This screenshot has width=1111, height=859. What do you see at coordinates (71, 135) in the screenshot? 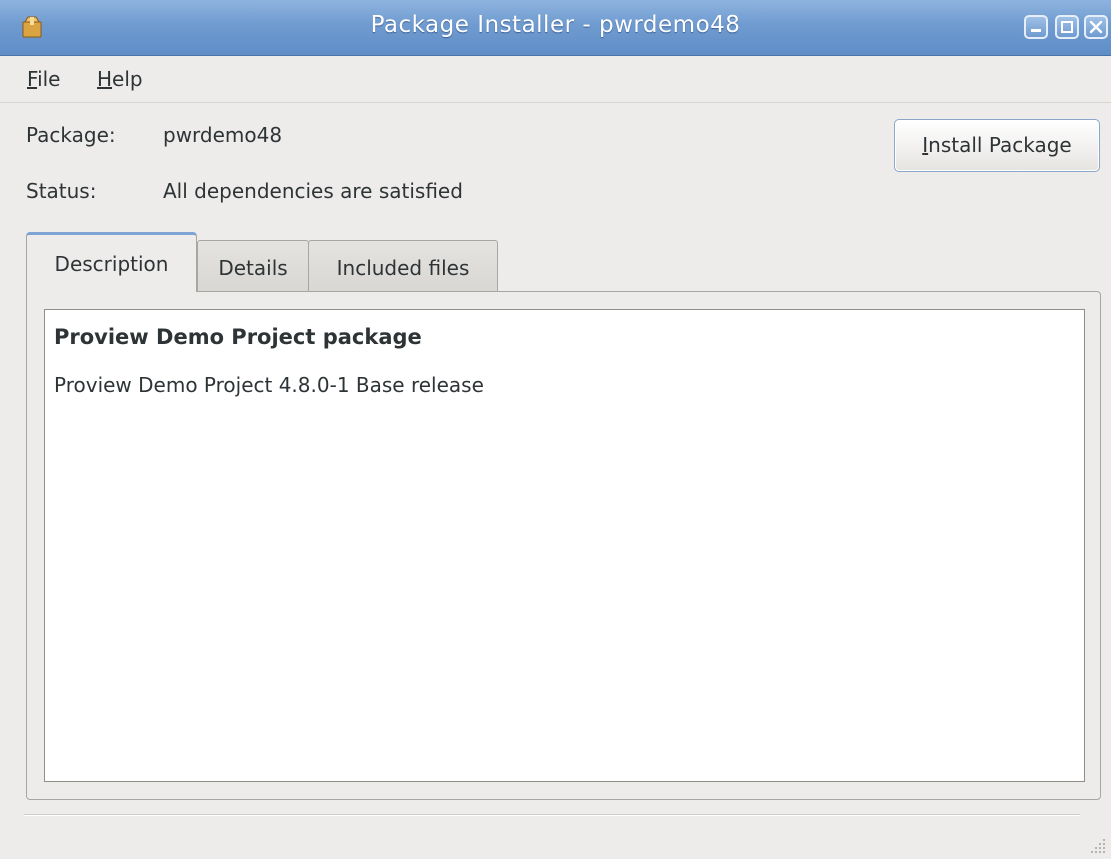
I see `package-label: Package:` at bounding box center [71, 135].